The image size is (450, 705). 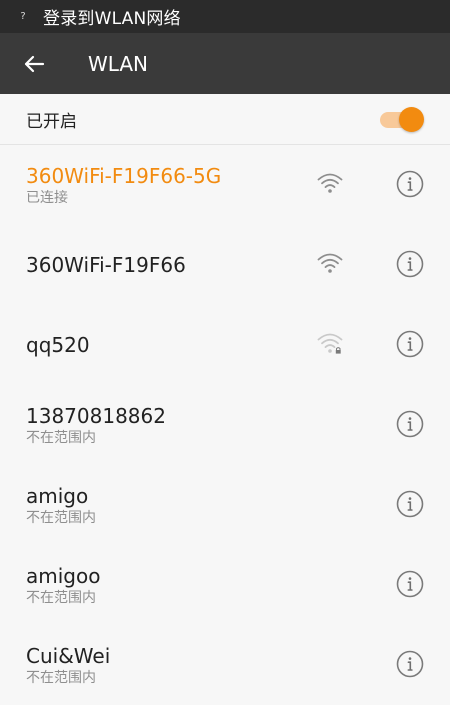 What do you see at coordinates (47, 198) in the screenshot?
I see `network-status: 已连接` at bounding box center [47, 198].